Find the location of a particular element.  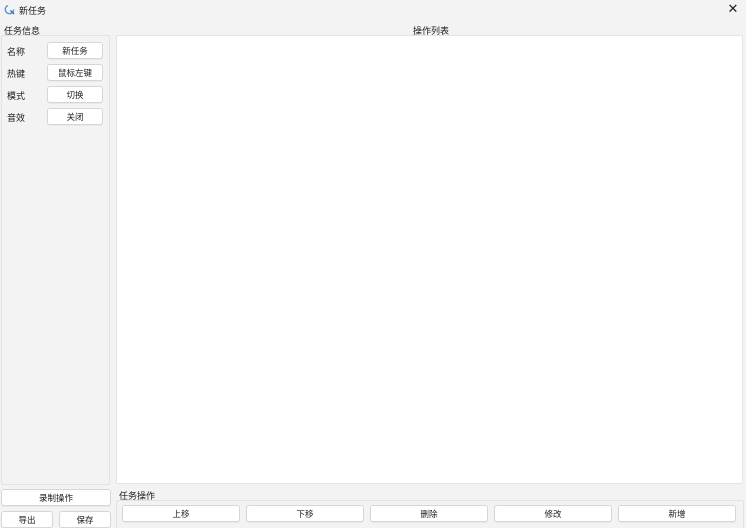

sound-field-button: 关闭 is located at coordinates (75, 116).